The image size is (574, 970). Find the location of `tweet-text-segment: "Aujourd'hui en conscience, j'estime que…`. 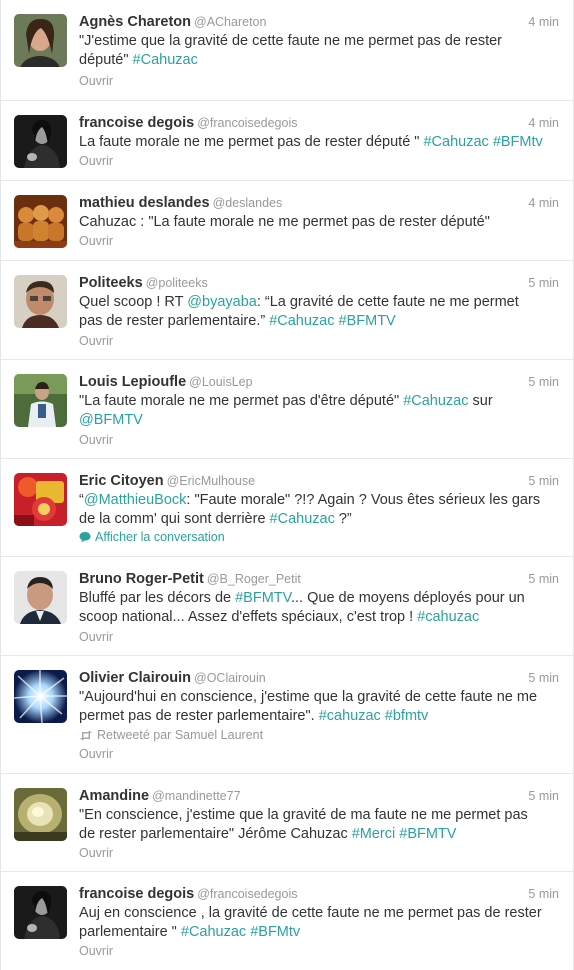

tweet-text-segment: "Aujourd'hui en conscience, j'estime que… is located at coordinates (308, 697).